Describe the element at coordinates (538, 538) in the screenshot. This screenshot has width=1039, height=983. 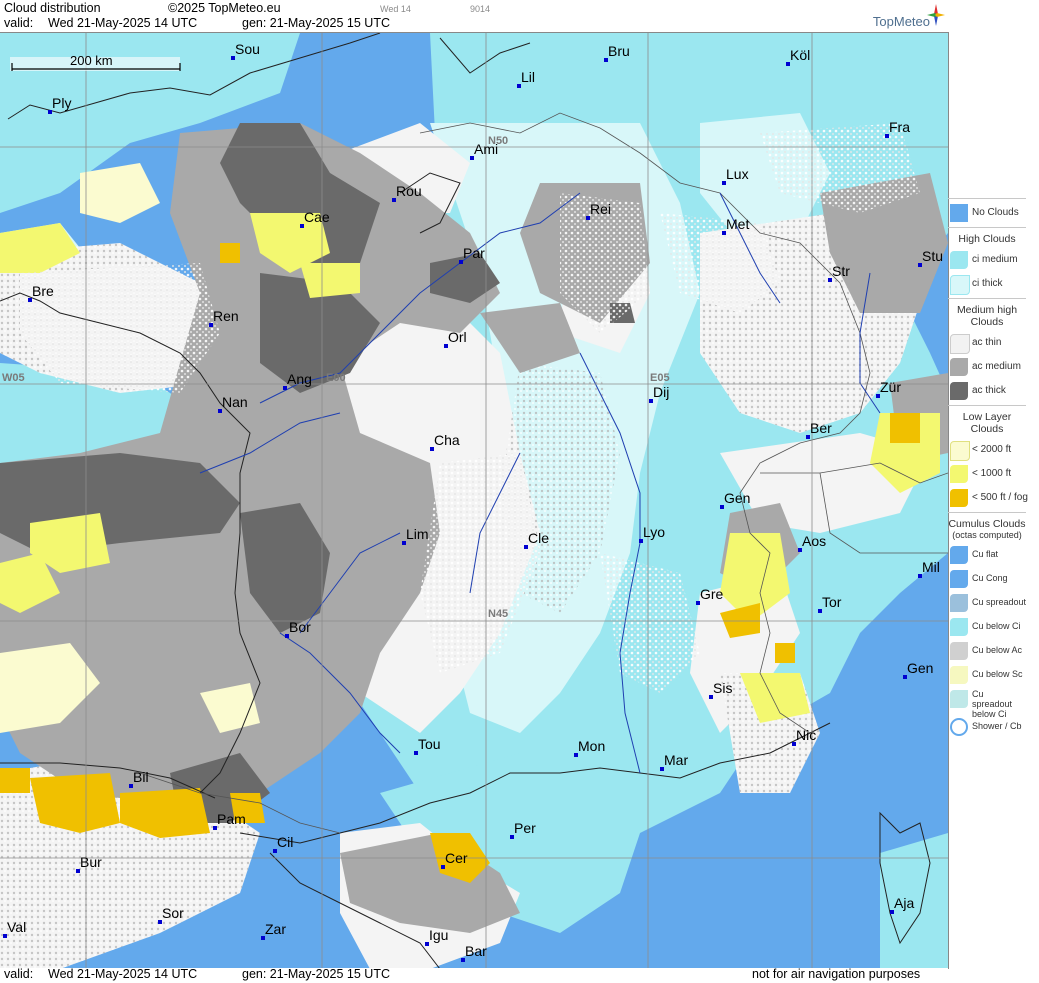
I see `city-label: Cle` at that location.